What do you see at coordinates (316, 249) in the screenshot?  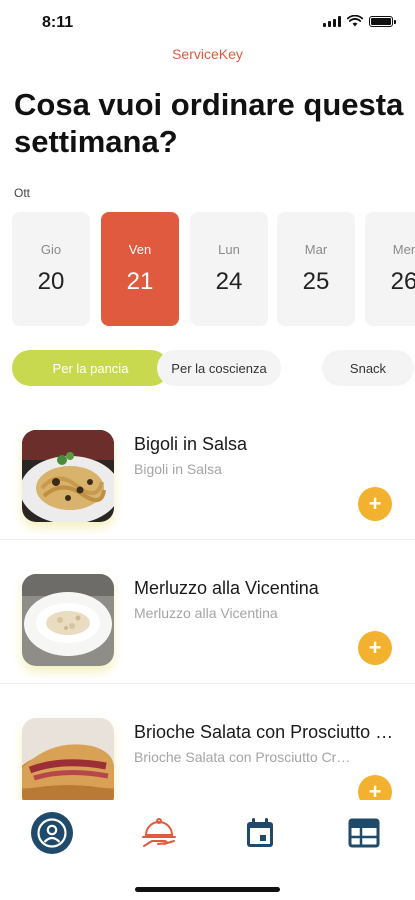 I see `date-weekday: Mar` at bounding box center [316, 249].